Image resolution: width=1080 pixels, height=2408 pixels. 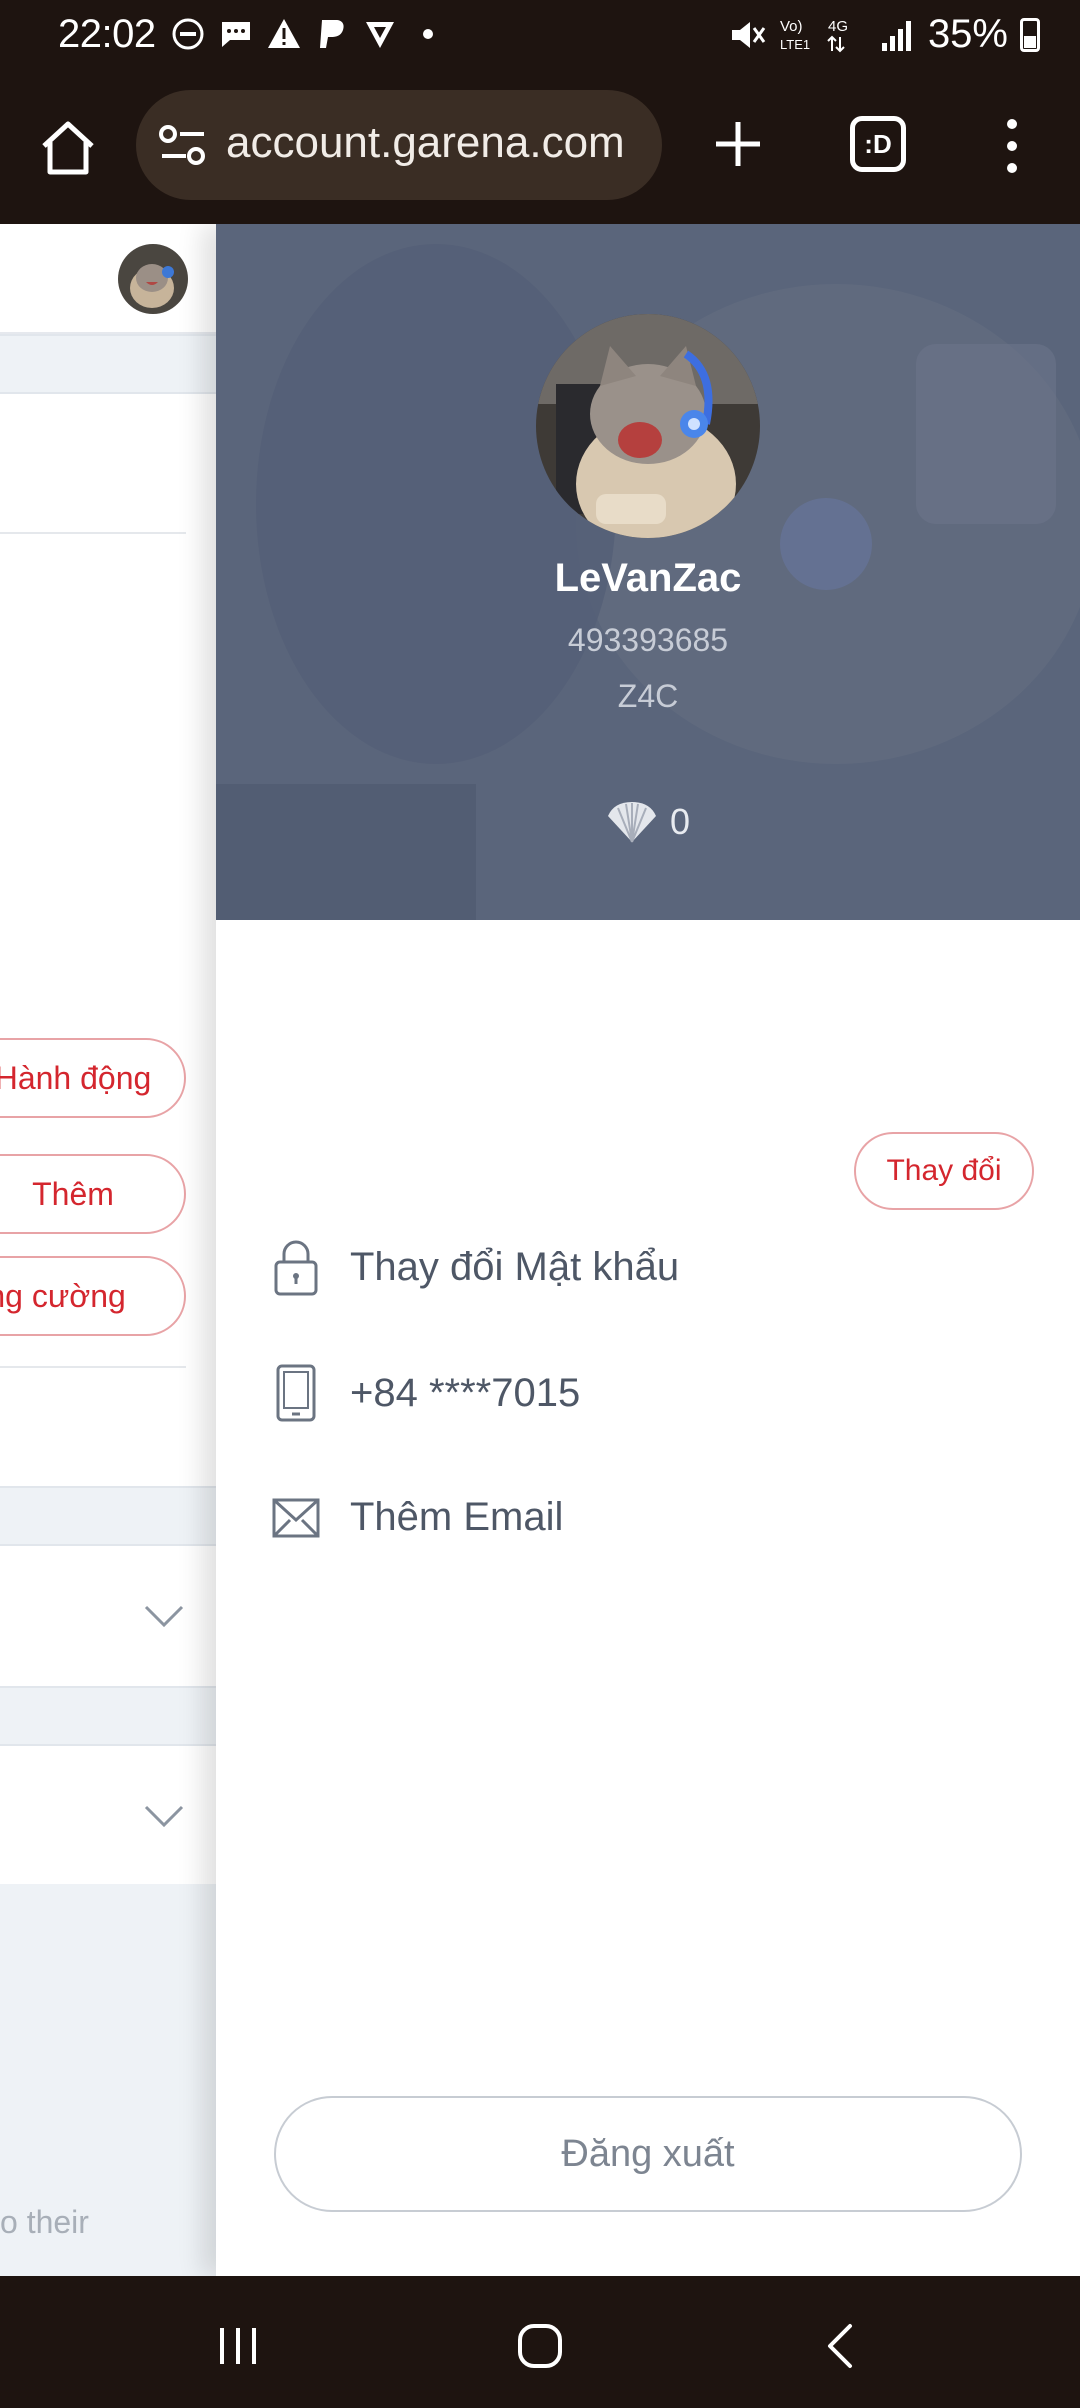 What do you see at coordinates (188, 34) in the screenshot?
I see `dnd-icon` at bounding box center [188, 34].